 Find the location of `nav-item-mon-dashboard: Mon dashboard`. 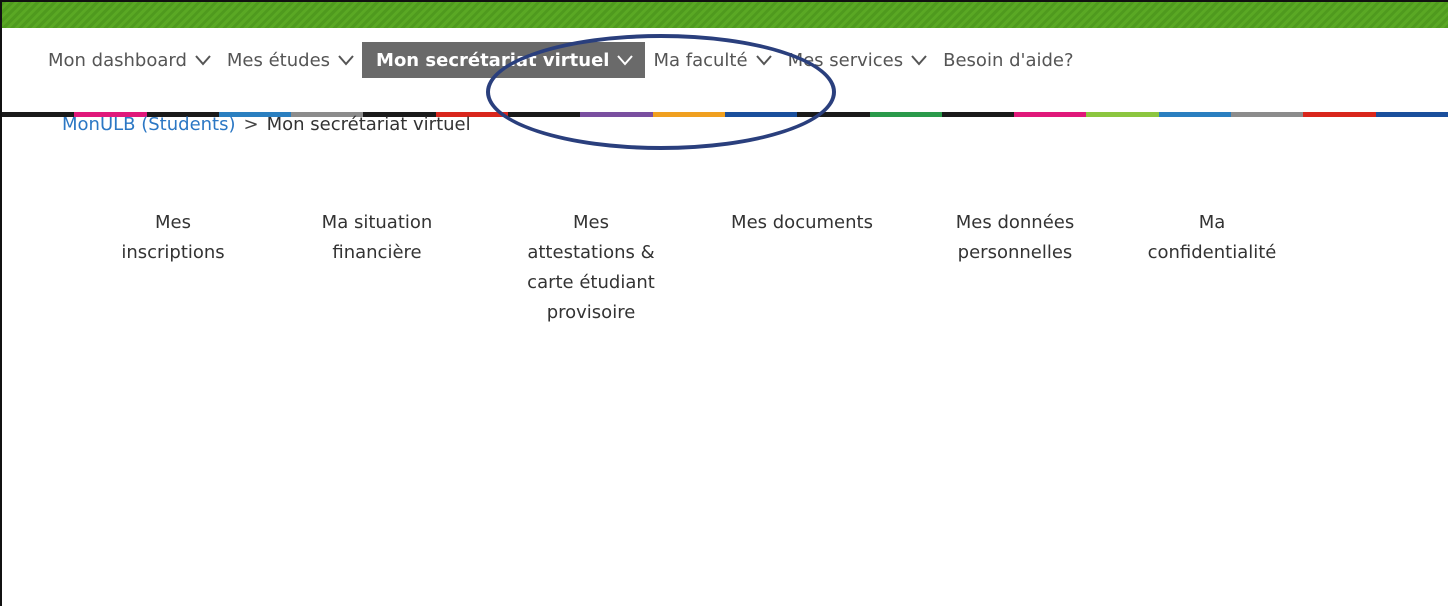

nav-item-mon-dashboard: Mon dashboard is located at coordinates (110, 60).